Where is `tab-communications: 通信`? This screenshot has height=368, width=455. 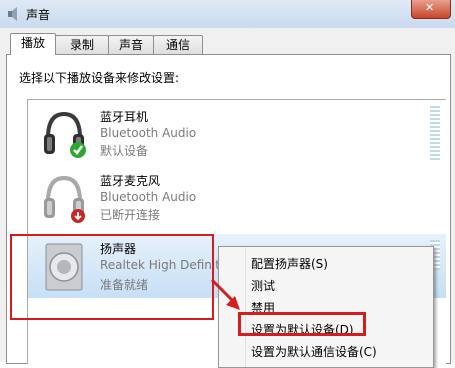 tab-communications: 通信 is located at coordinates (178, 44).